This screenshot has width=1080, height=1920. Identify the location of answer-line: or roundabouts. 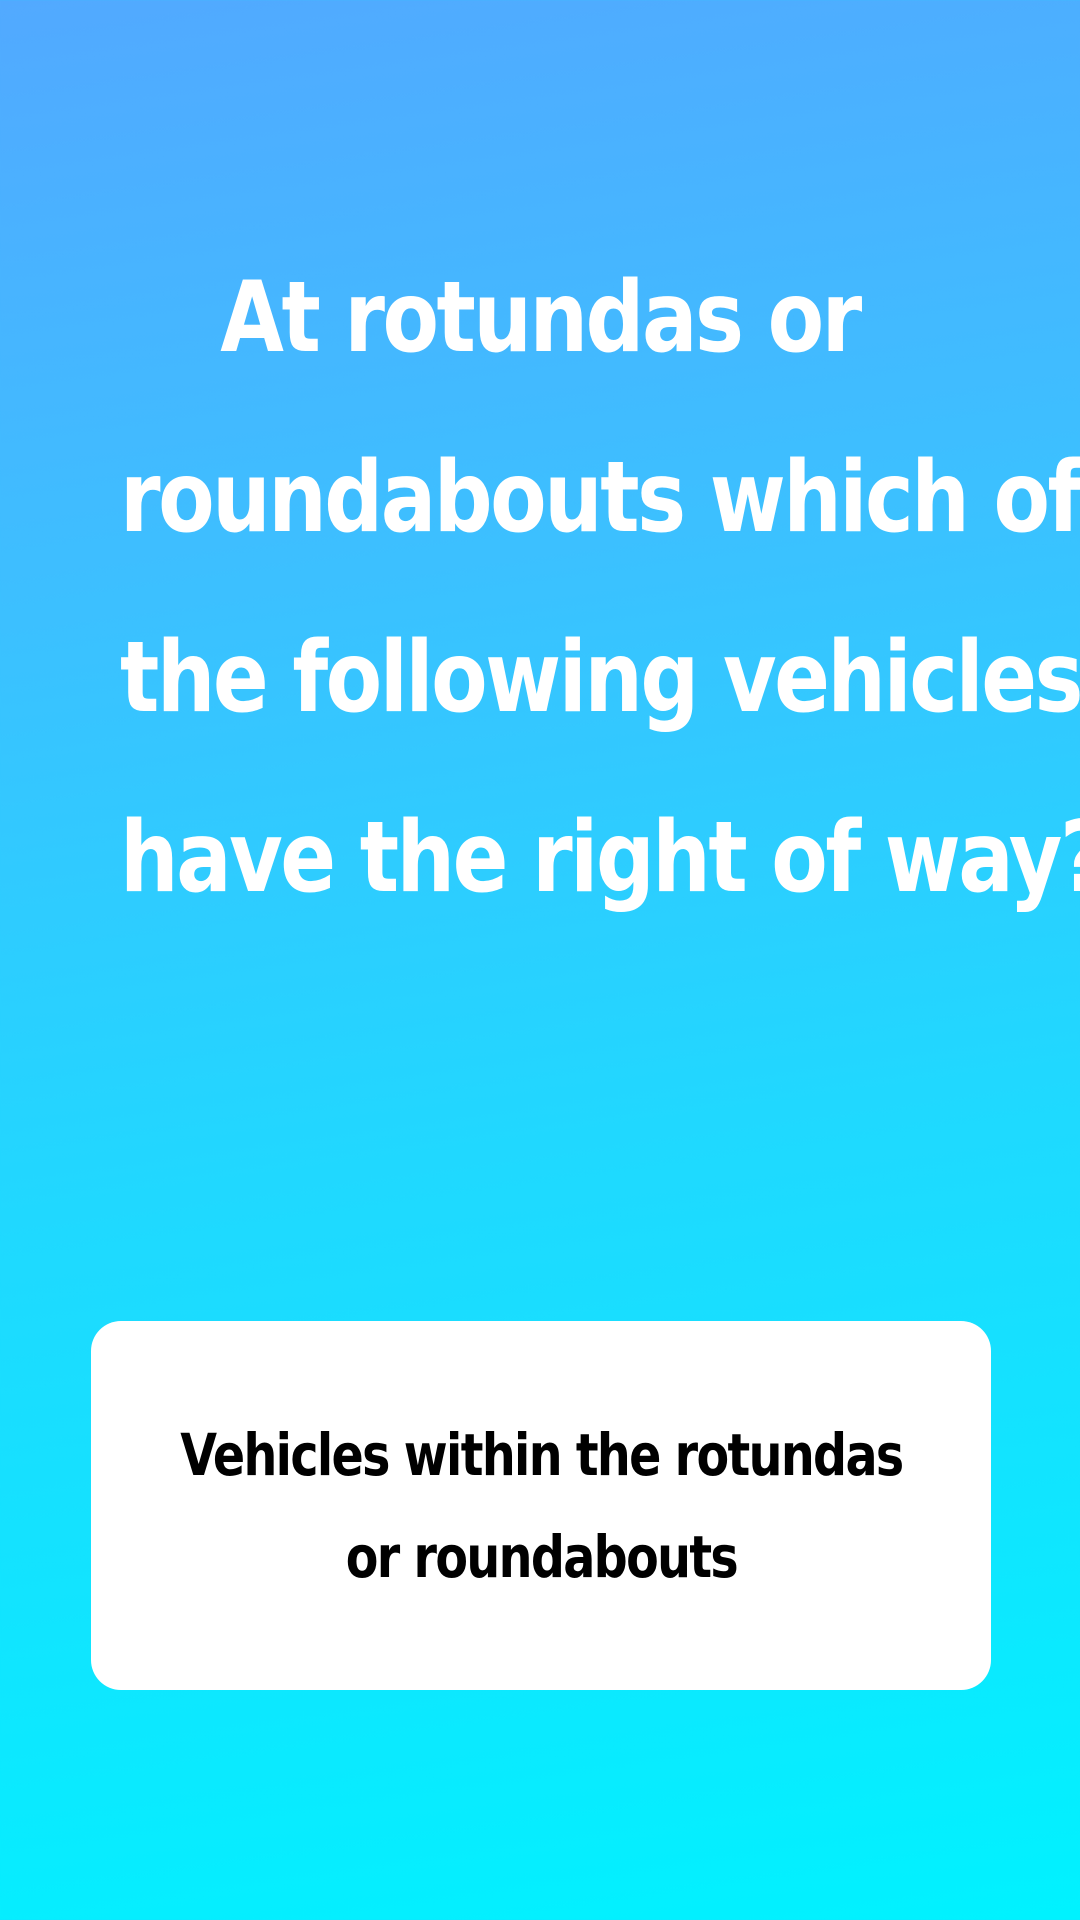
(541, 1556).